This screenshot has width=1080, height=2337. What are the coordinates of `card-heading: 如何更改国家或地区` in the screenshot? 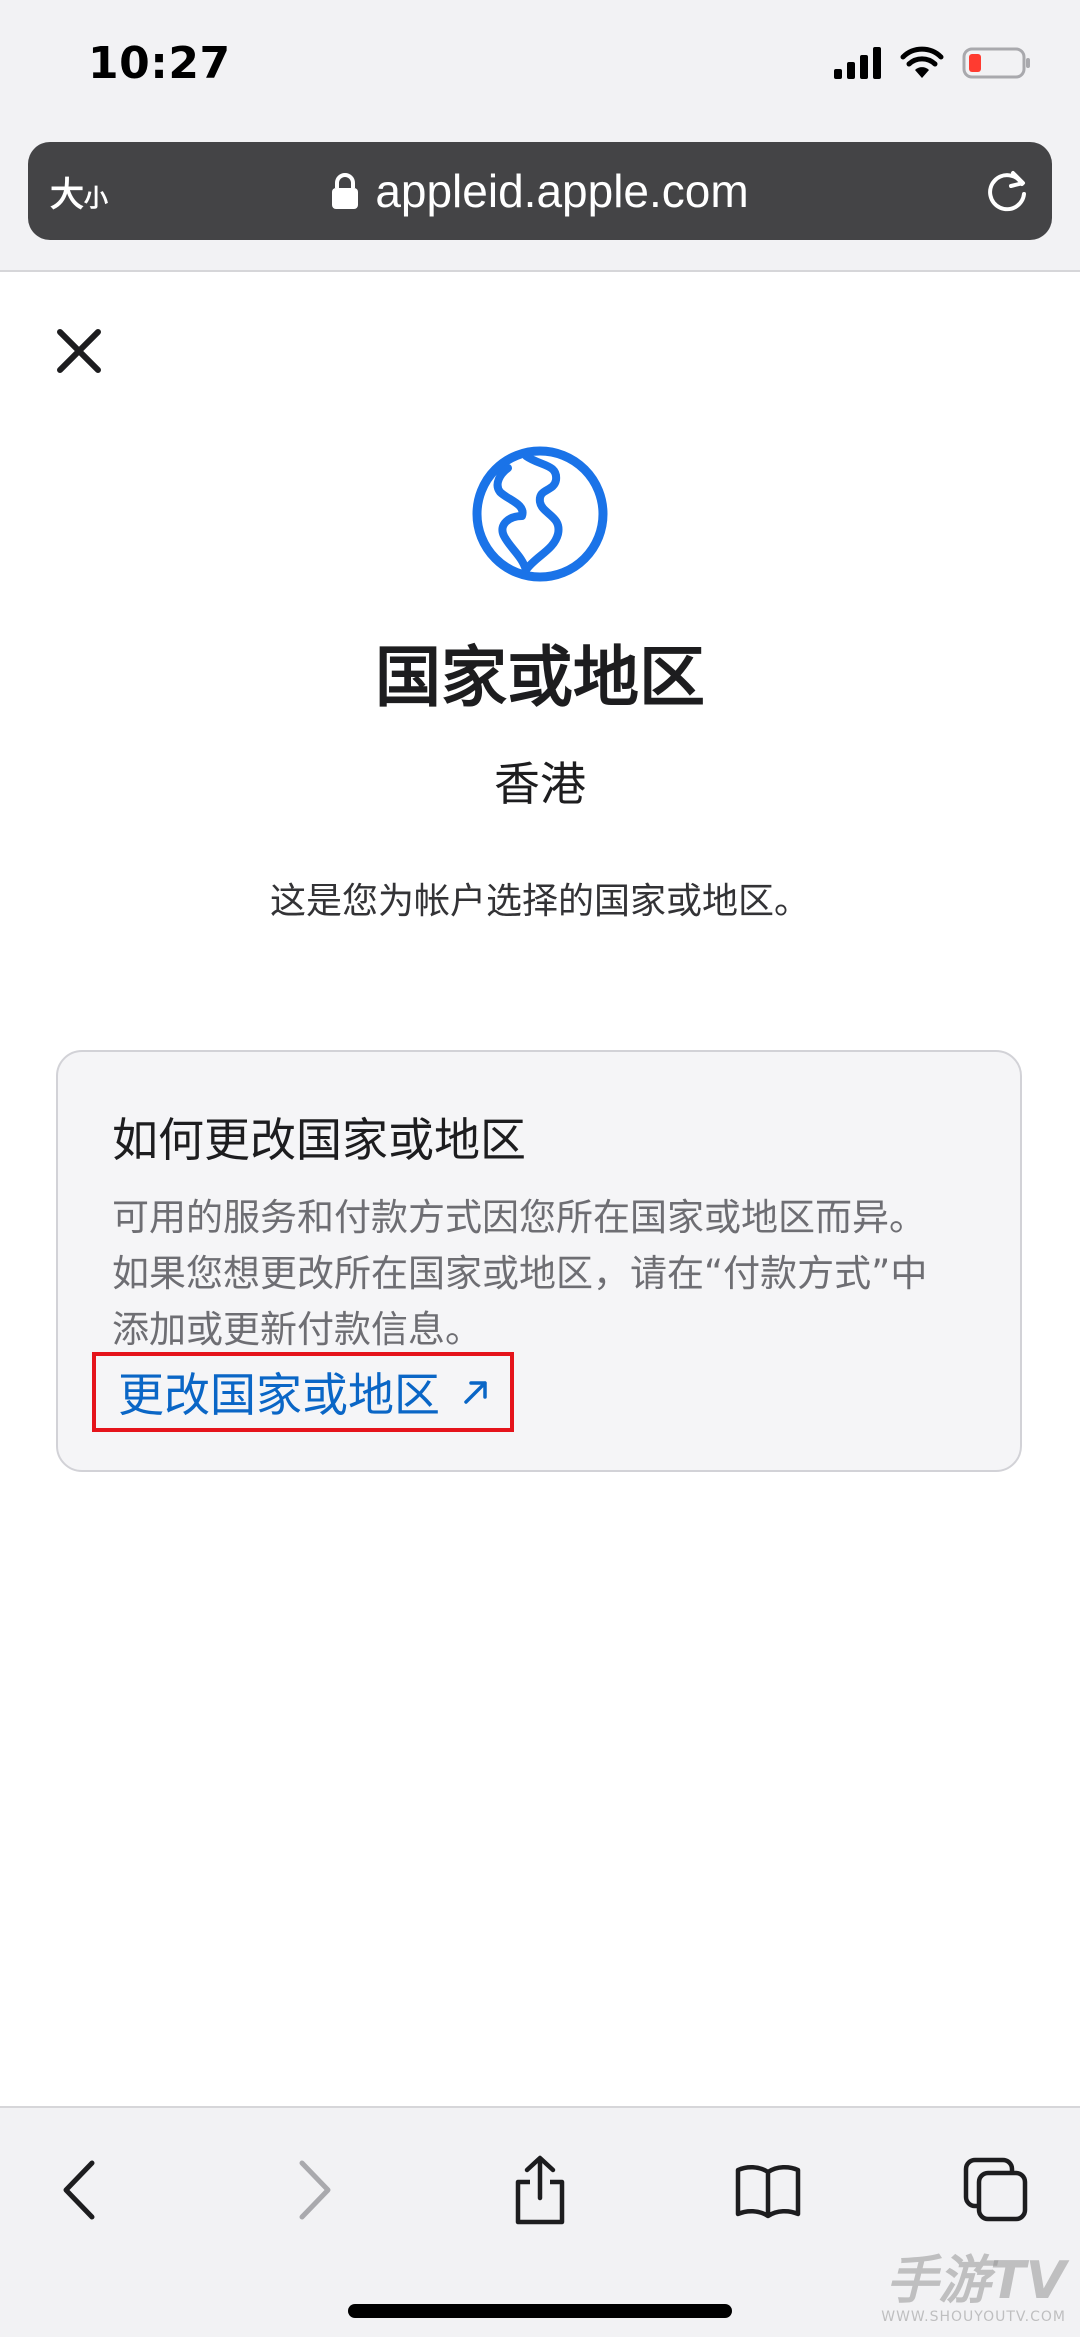 It's located at (319, 1140).